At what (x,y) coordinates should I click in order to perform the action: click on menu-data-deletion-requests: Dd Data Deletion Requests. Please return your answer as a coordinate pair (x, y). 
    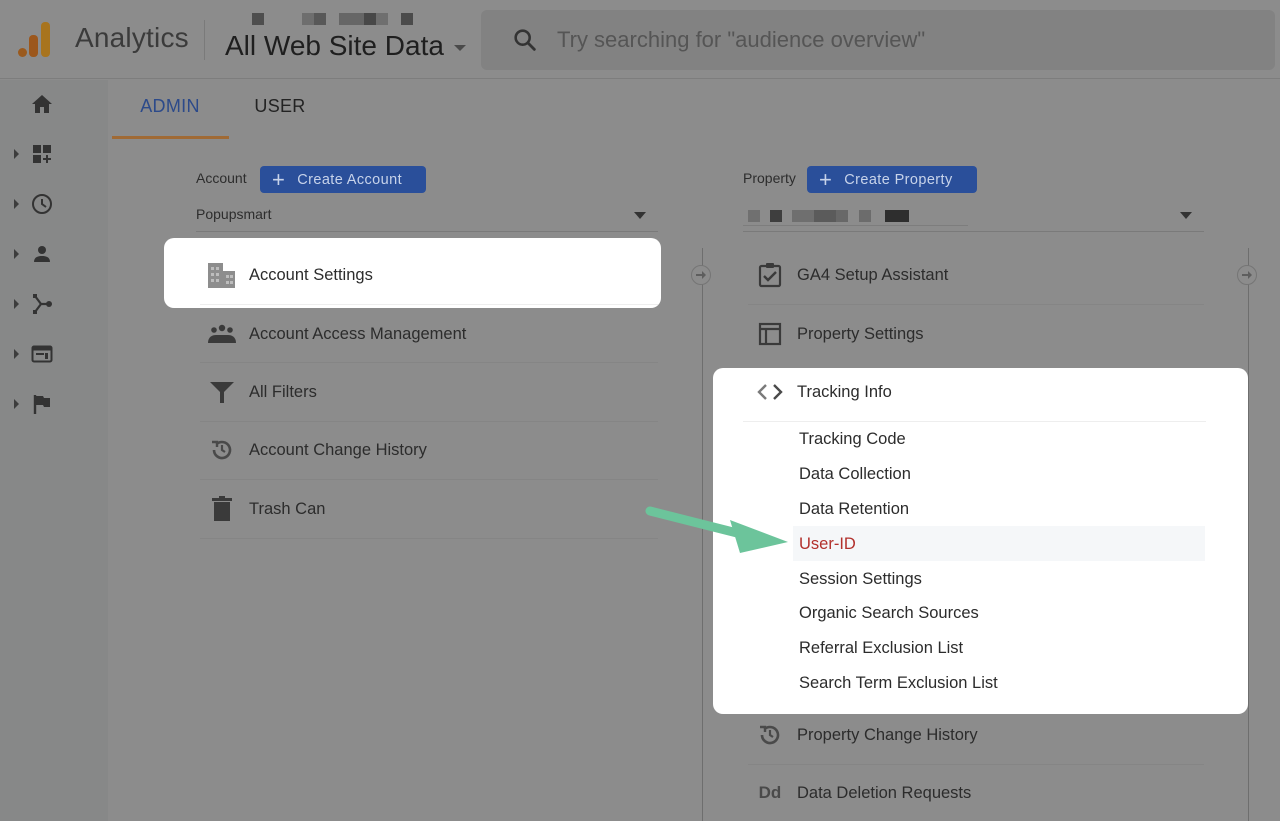
    Looking at the image, I should click on (977, 792).